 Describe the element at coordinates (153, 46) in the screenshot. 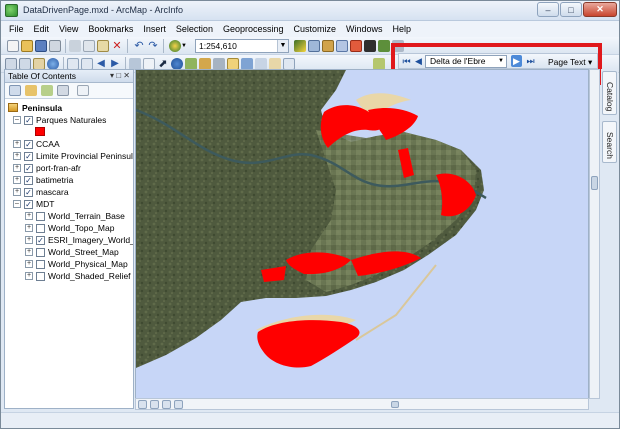

I see `redo-icon: ↷` at that location.